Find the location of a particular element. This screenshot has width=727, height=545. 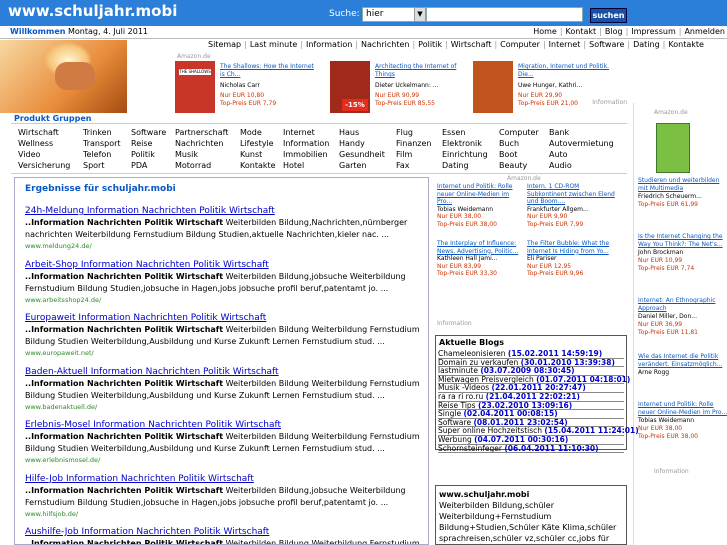

amazon-item-title: Architecting the Internet of Things is located at coordinates (425, 71).